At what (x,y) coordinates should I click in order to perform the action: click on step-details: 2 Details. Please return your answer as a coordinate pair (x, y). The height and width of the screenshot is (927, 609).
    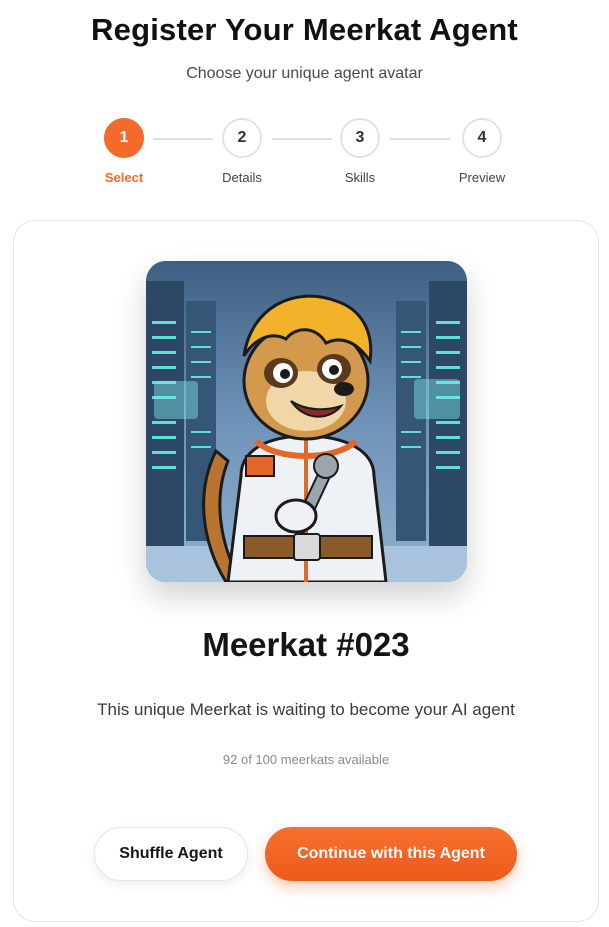
    Looking at the image, I should click on (242, 151).